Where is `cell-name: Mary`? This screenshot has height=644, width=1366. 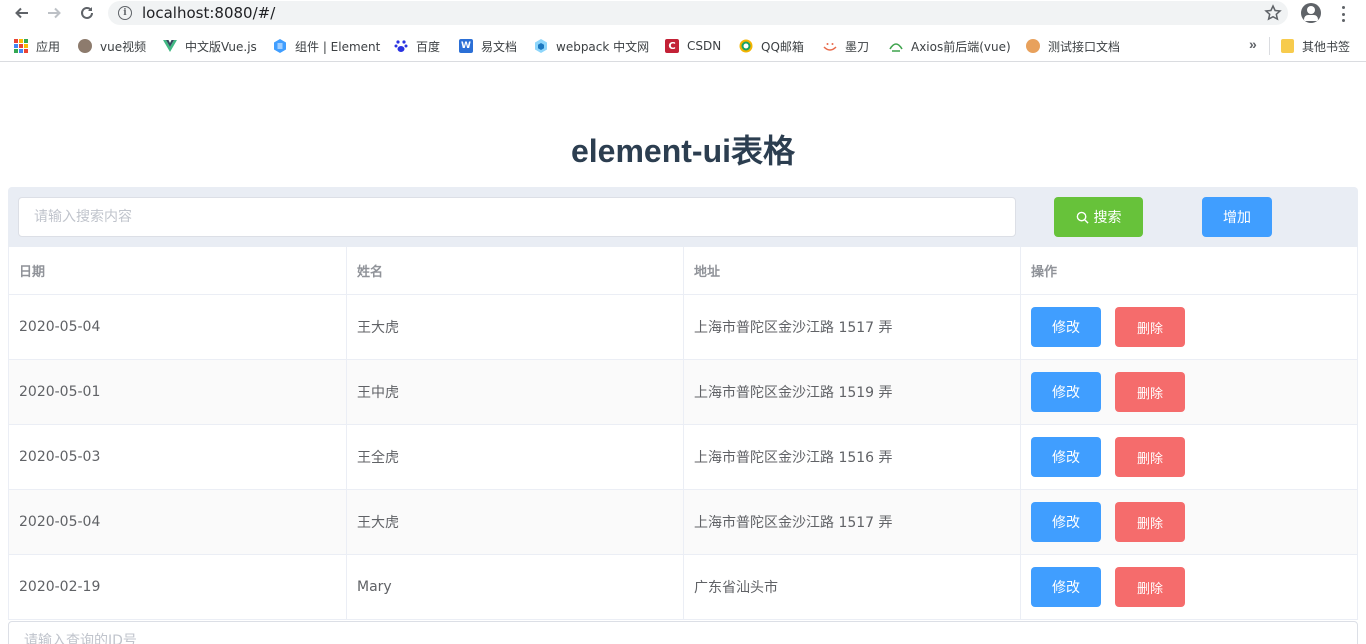 cell-name: Mary is located at coordinates (515, 587).